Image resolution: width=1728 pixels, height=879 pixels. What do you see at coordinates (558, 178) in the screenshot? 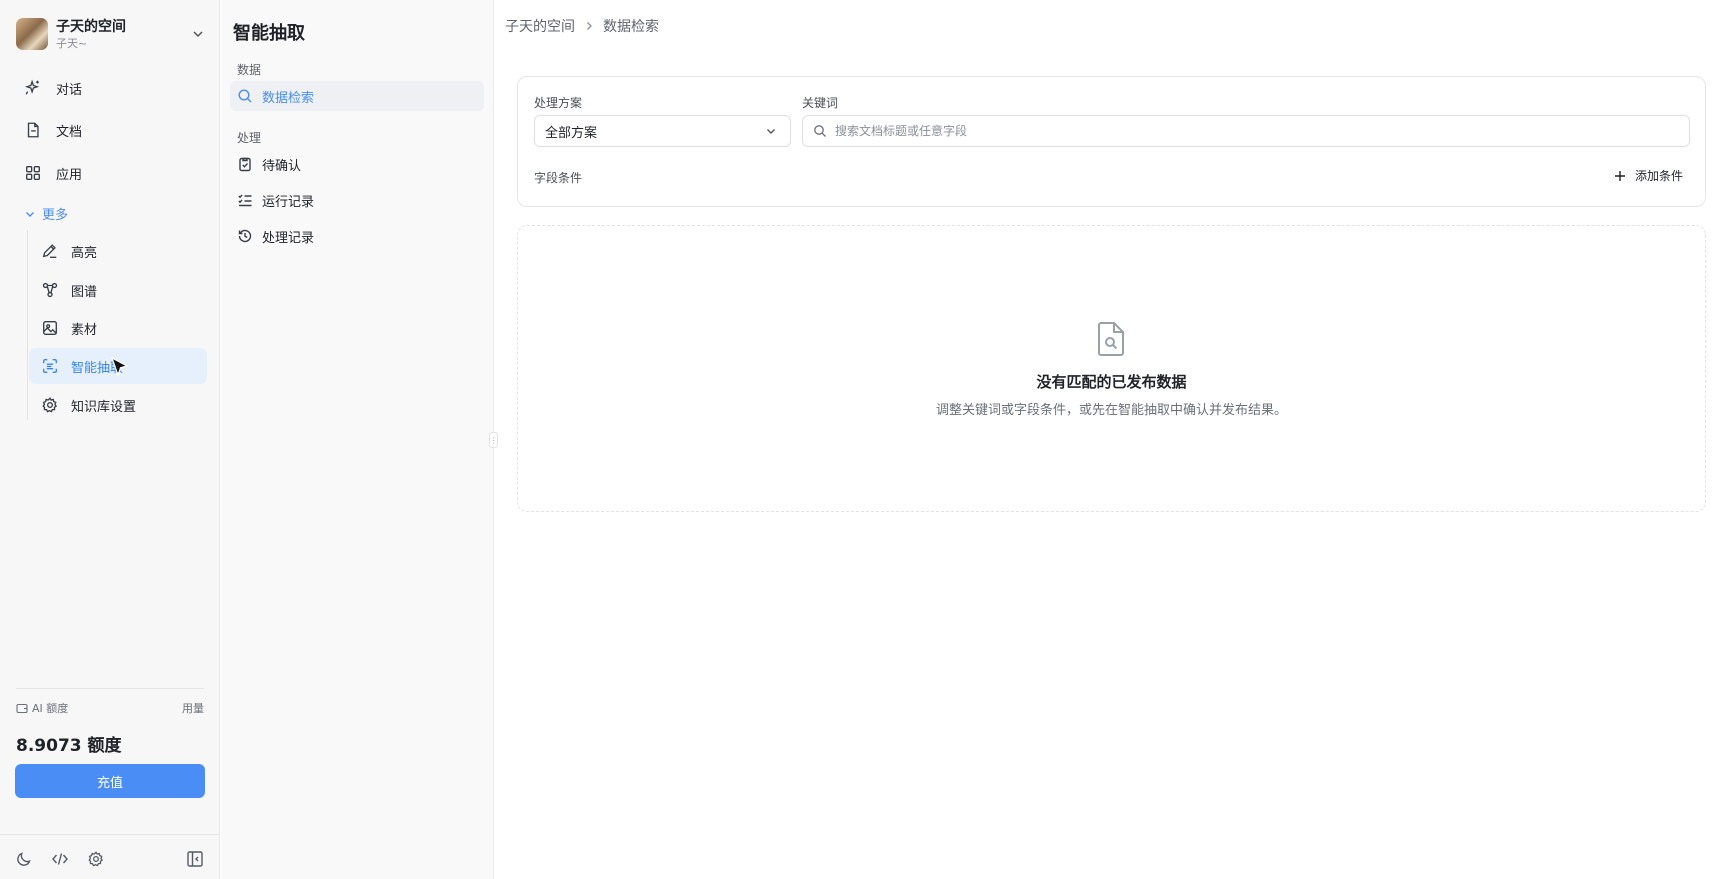
I see `field-conditions-label: 字段条件` at bounding box center [558, 178].